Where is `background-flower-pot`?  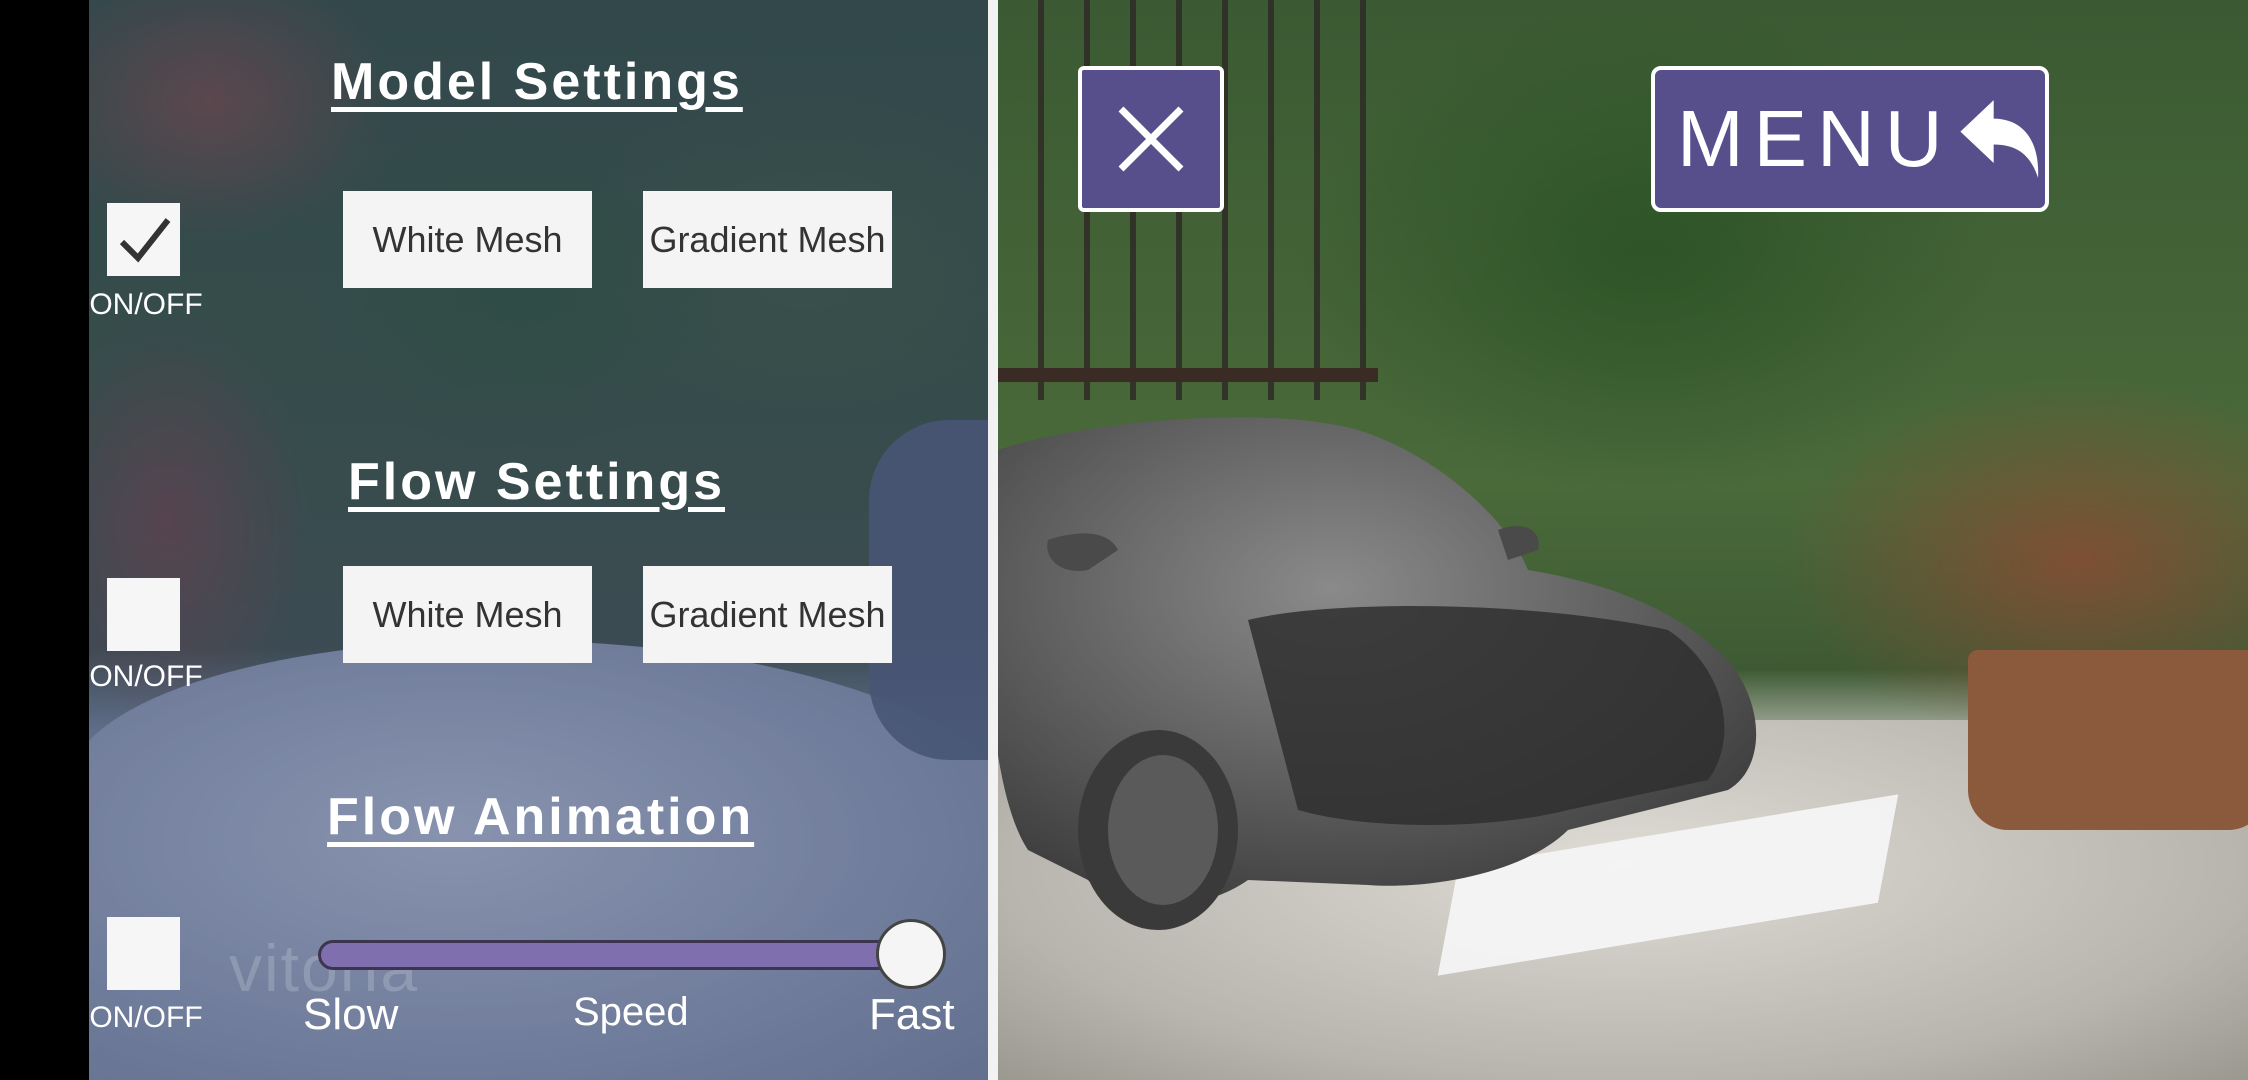 background-flower-pot is located at coordinates (2108, 740).